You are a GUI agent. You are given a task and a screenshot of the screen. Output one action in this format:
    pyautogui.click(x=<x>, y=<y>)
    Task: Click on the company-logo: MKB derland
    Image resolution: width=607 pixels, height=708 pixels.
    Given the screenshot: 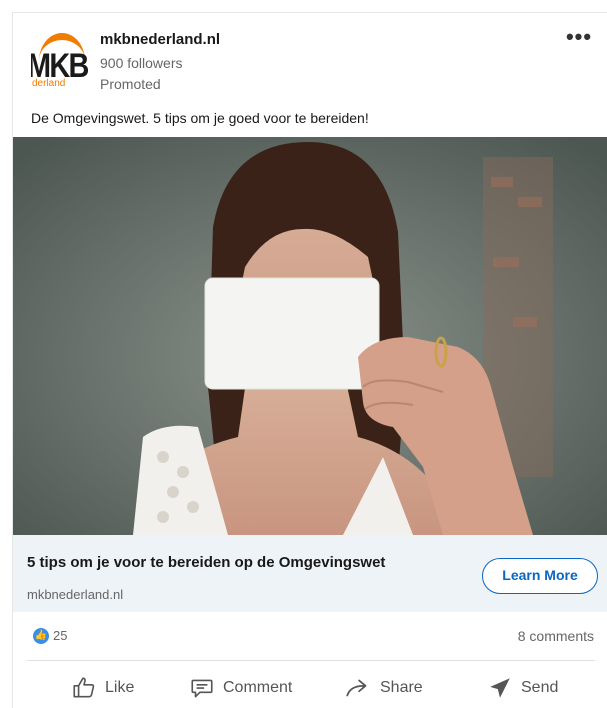 What is the action you would take?
    pyautogui.click(x=61, y=61)
    